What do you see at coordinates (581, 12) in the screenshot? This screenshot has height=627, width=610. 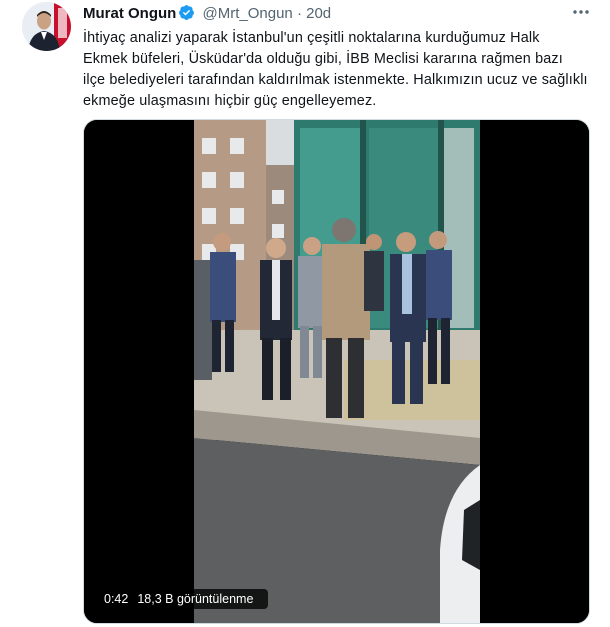 I see `more-options-icon` at bounding box center [581, 12].